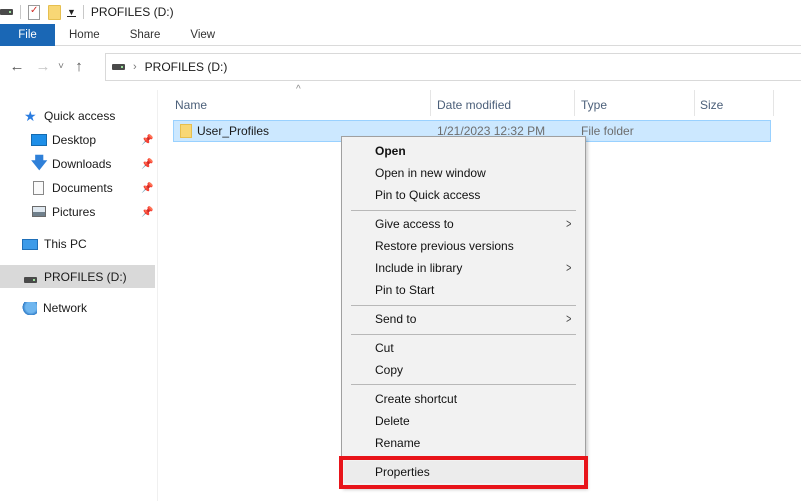 The image size is (801, 501). I want to click on back-button: ←, so click(17, 66).